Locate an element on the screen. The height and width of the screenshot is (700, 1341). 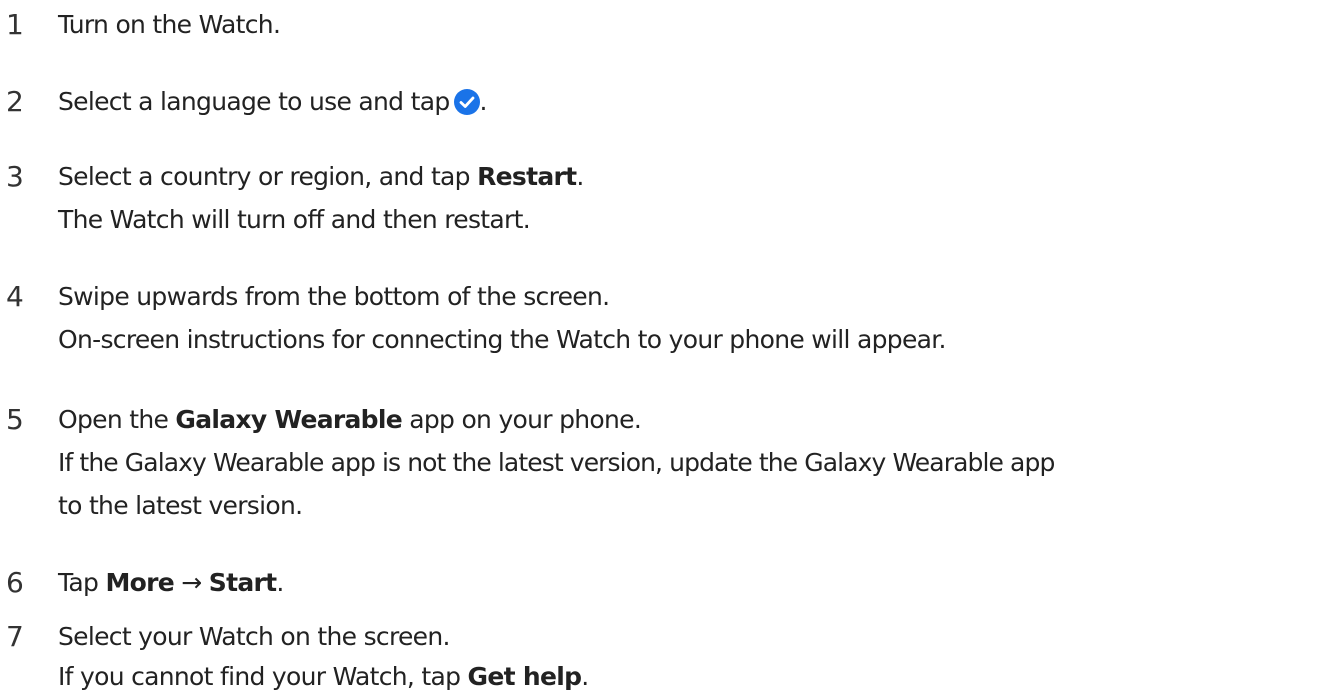
start-label: Start is located at coordinates (242, 582).